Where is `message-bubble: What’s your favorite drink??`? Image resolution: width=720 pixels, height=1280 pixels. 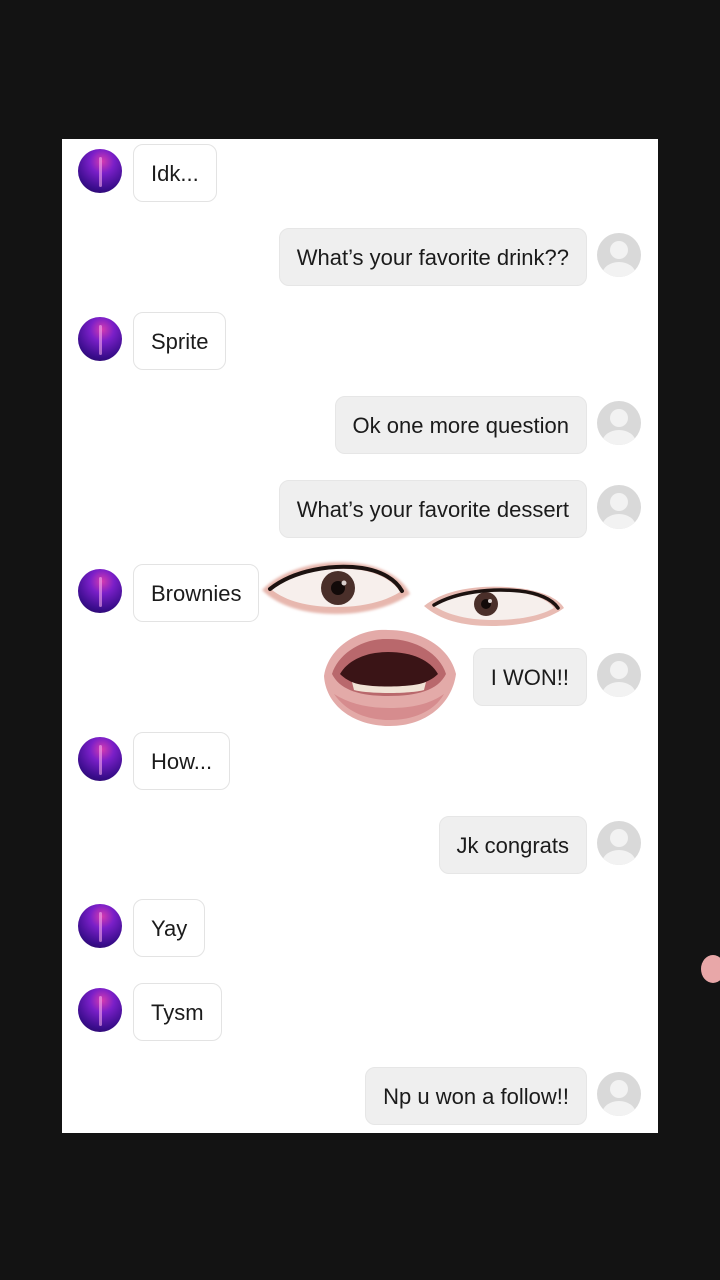 message-bubble: What’s your favorite drink?? is located at coordinates (432, 257).